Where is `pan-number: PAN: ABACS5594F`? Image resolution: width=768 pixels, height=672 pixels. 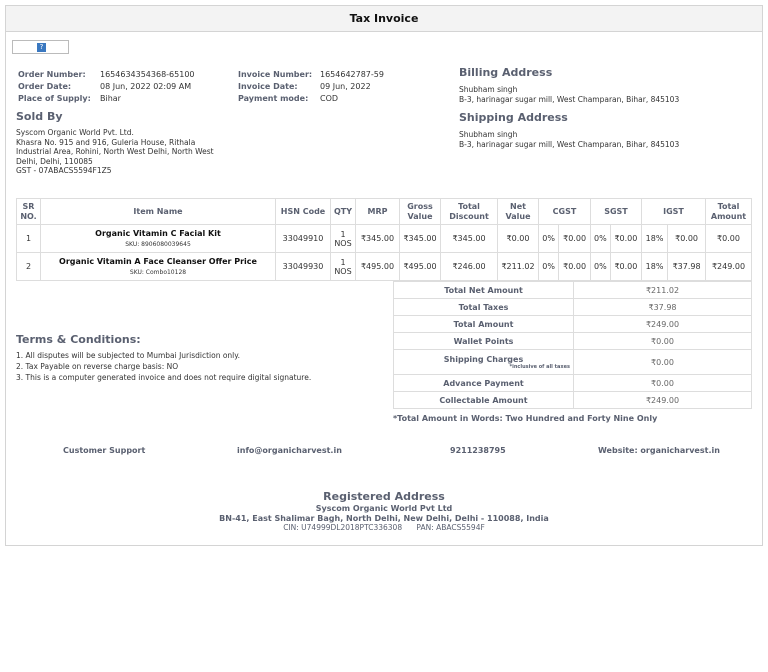
pan-number: PAN: ABACS5594F is located at coordinates (450, 527).